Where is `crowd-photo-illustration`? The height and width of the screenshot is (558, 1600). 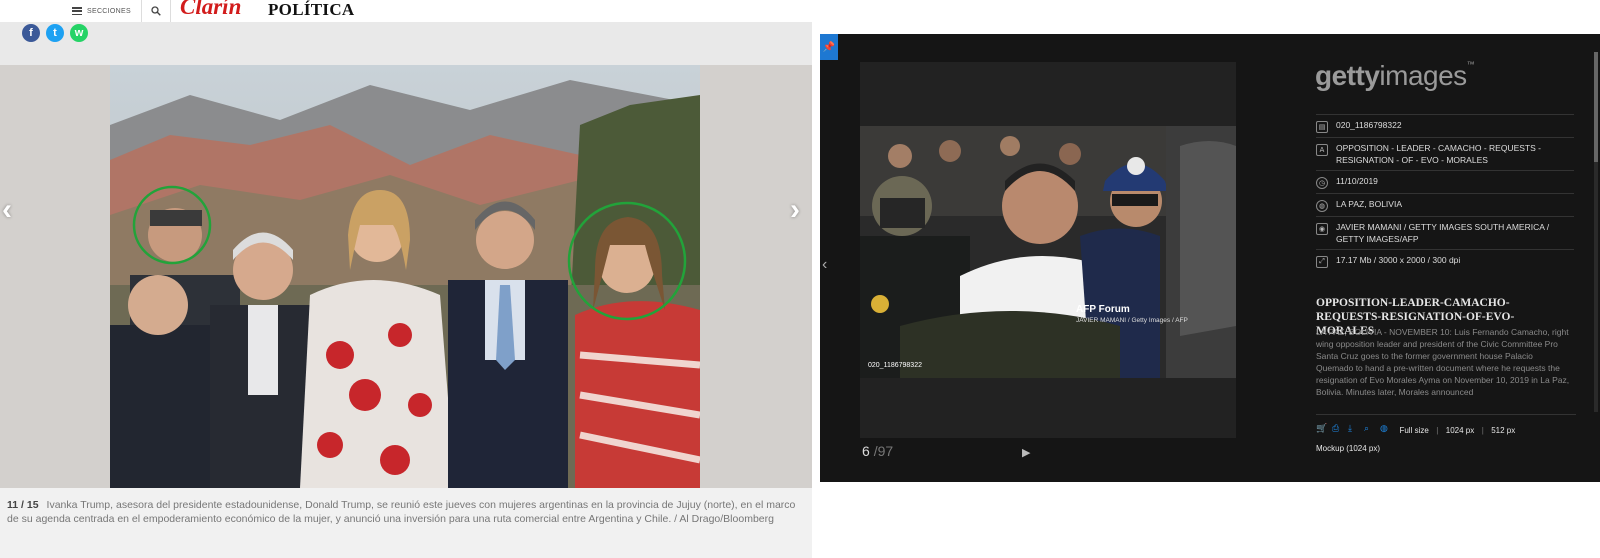 crowd-photo-illustration is located at coordinates (1048, 252).